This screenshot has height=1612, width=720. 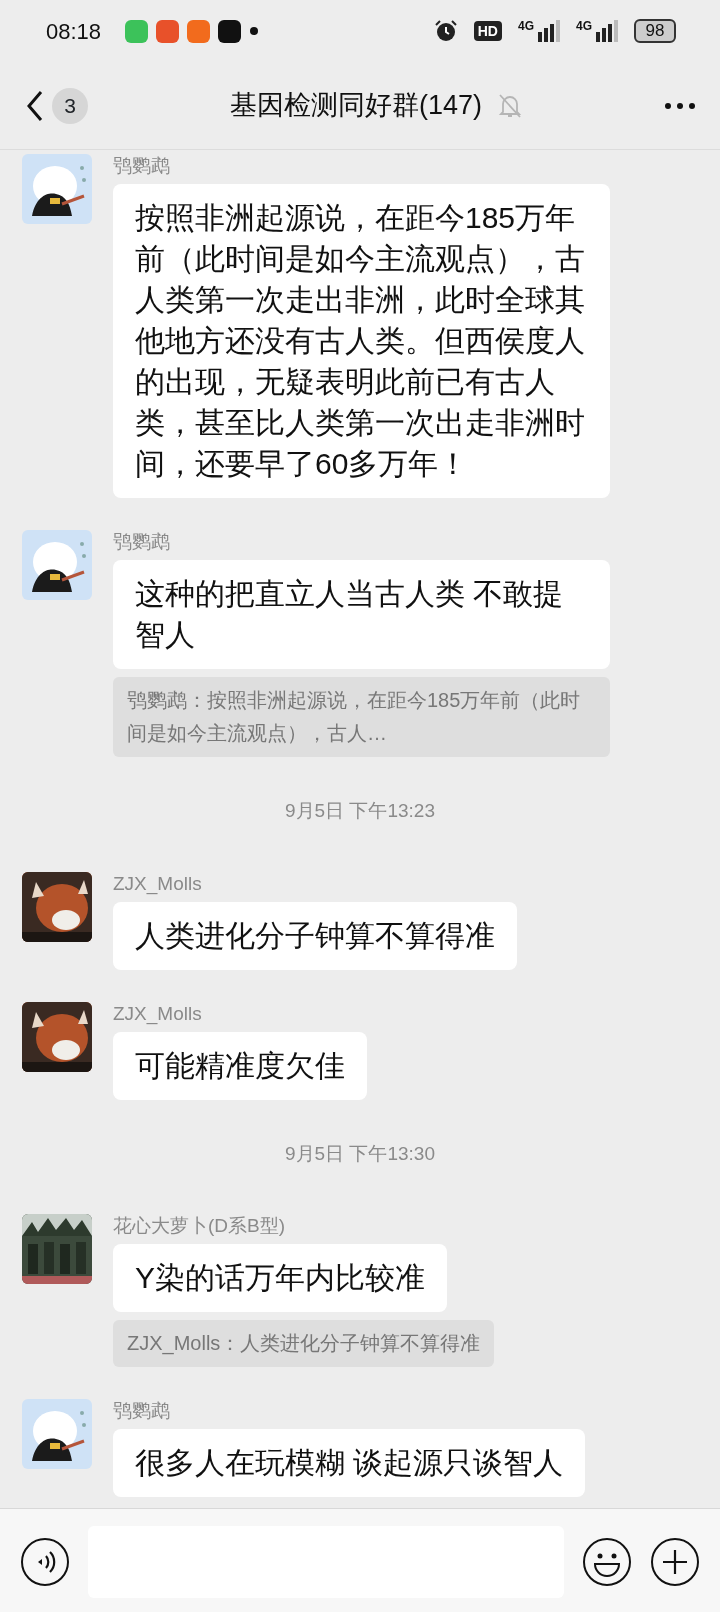 What do you see at coordinates (360, 1153) in the screenshot?
I see `timestamp: 9月5日 下午13:30` at bounding box center [360, 1153].